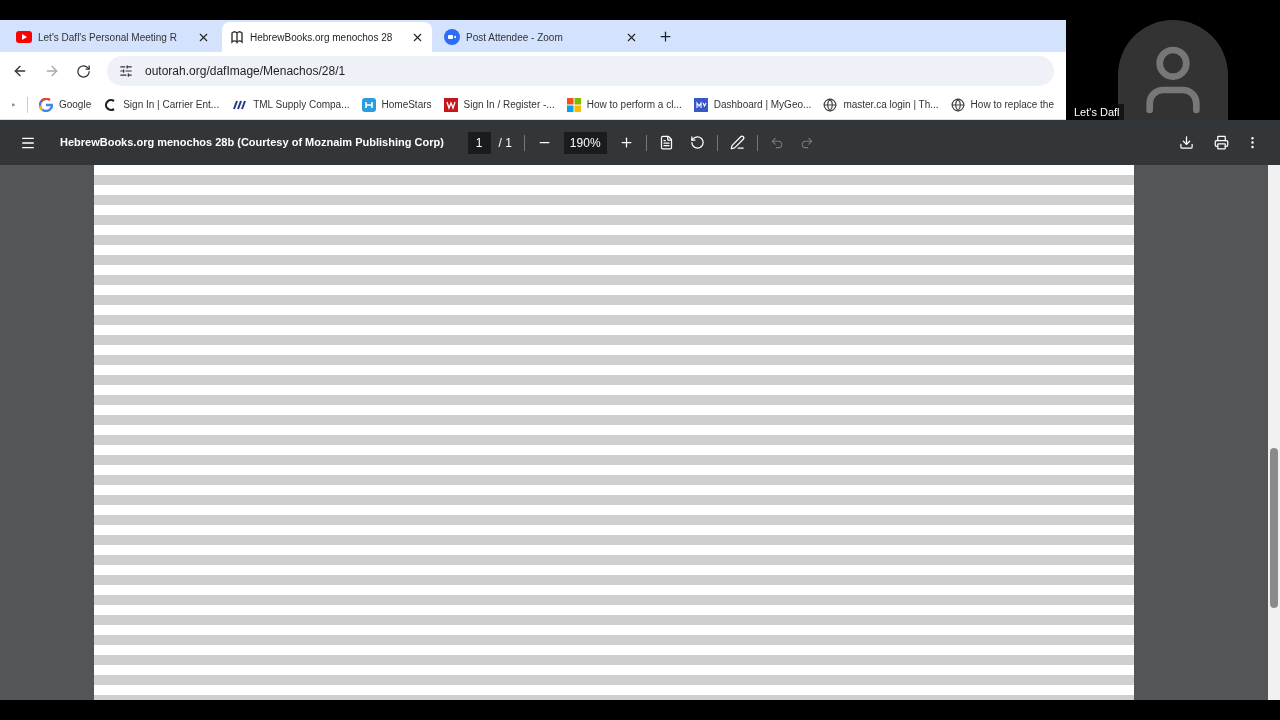 The height and width of the screenshot is (720, 1280). What do you see at coordinates (479, 142) in the screenshot?
I see `page-number-field: 1` at bounding box center [479, 142].